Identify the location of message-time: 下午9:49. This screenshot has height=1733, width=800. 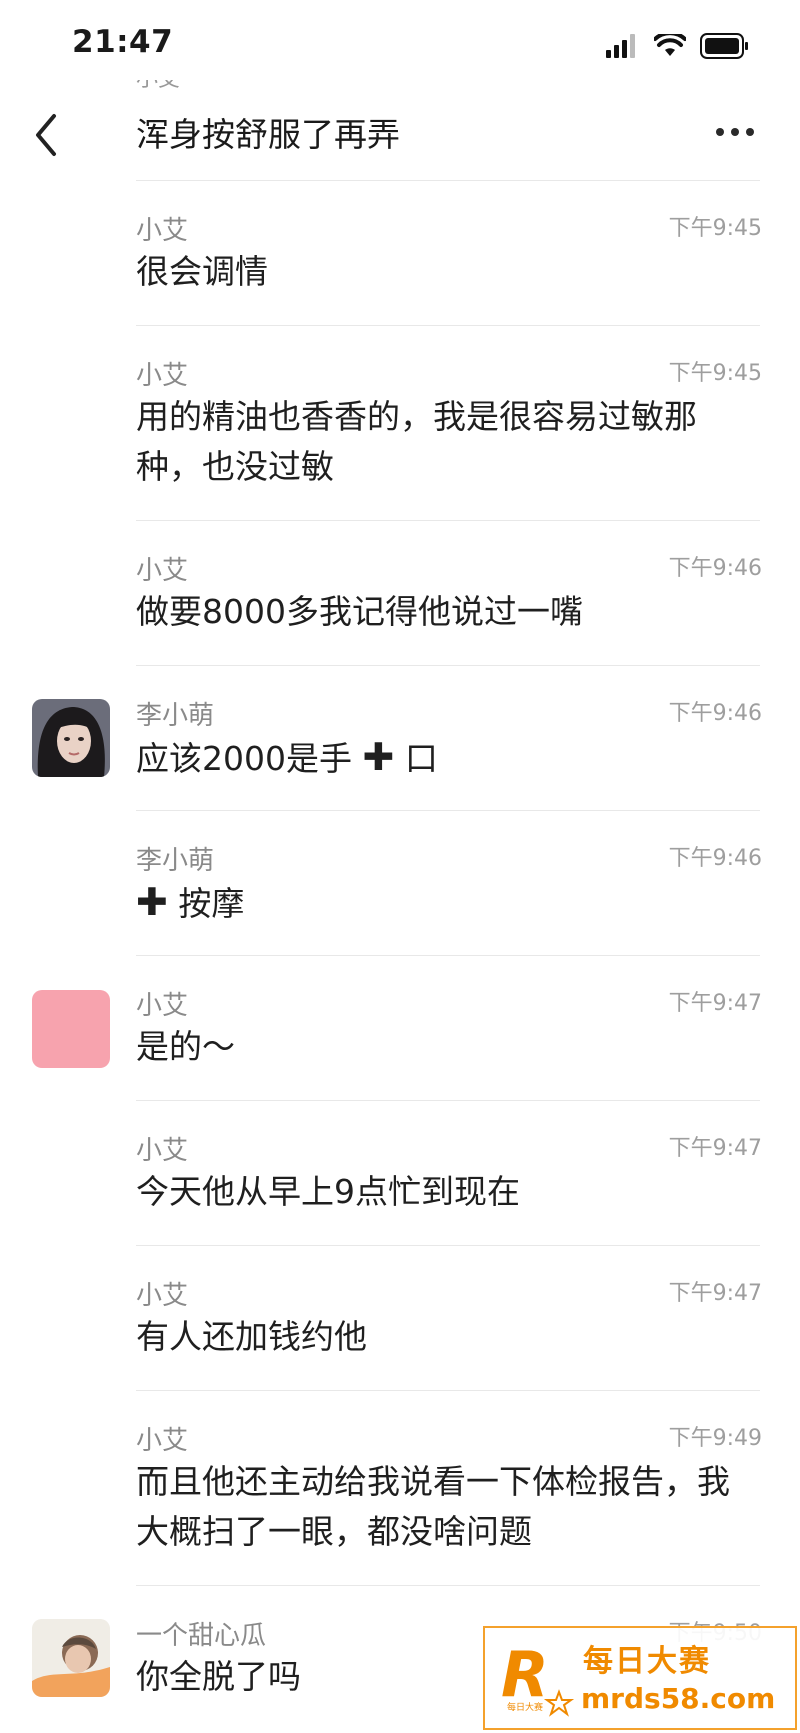
(715, 1438).